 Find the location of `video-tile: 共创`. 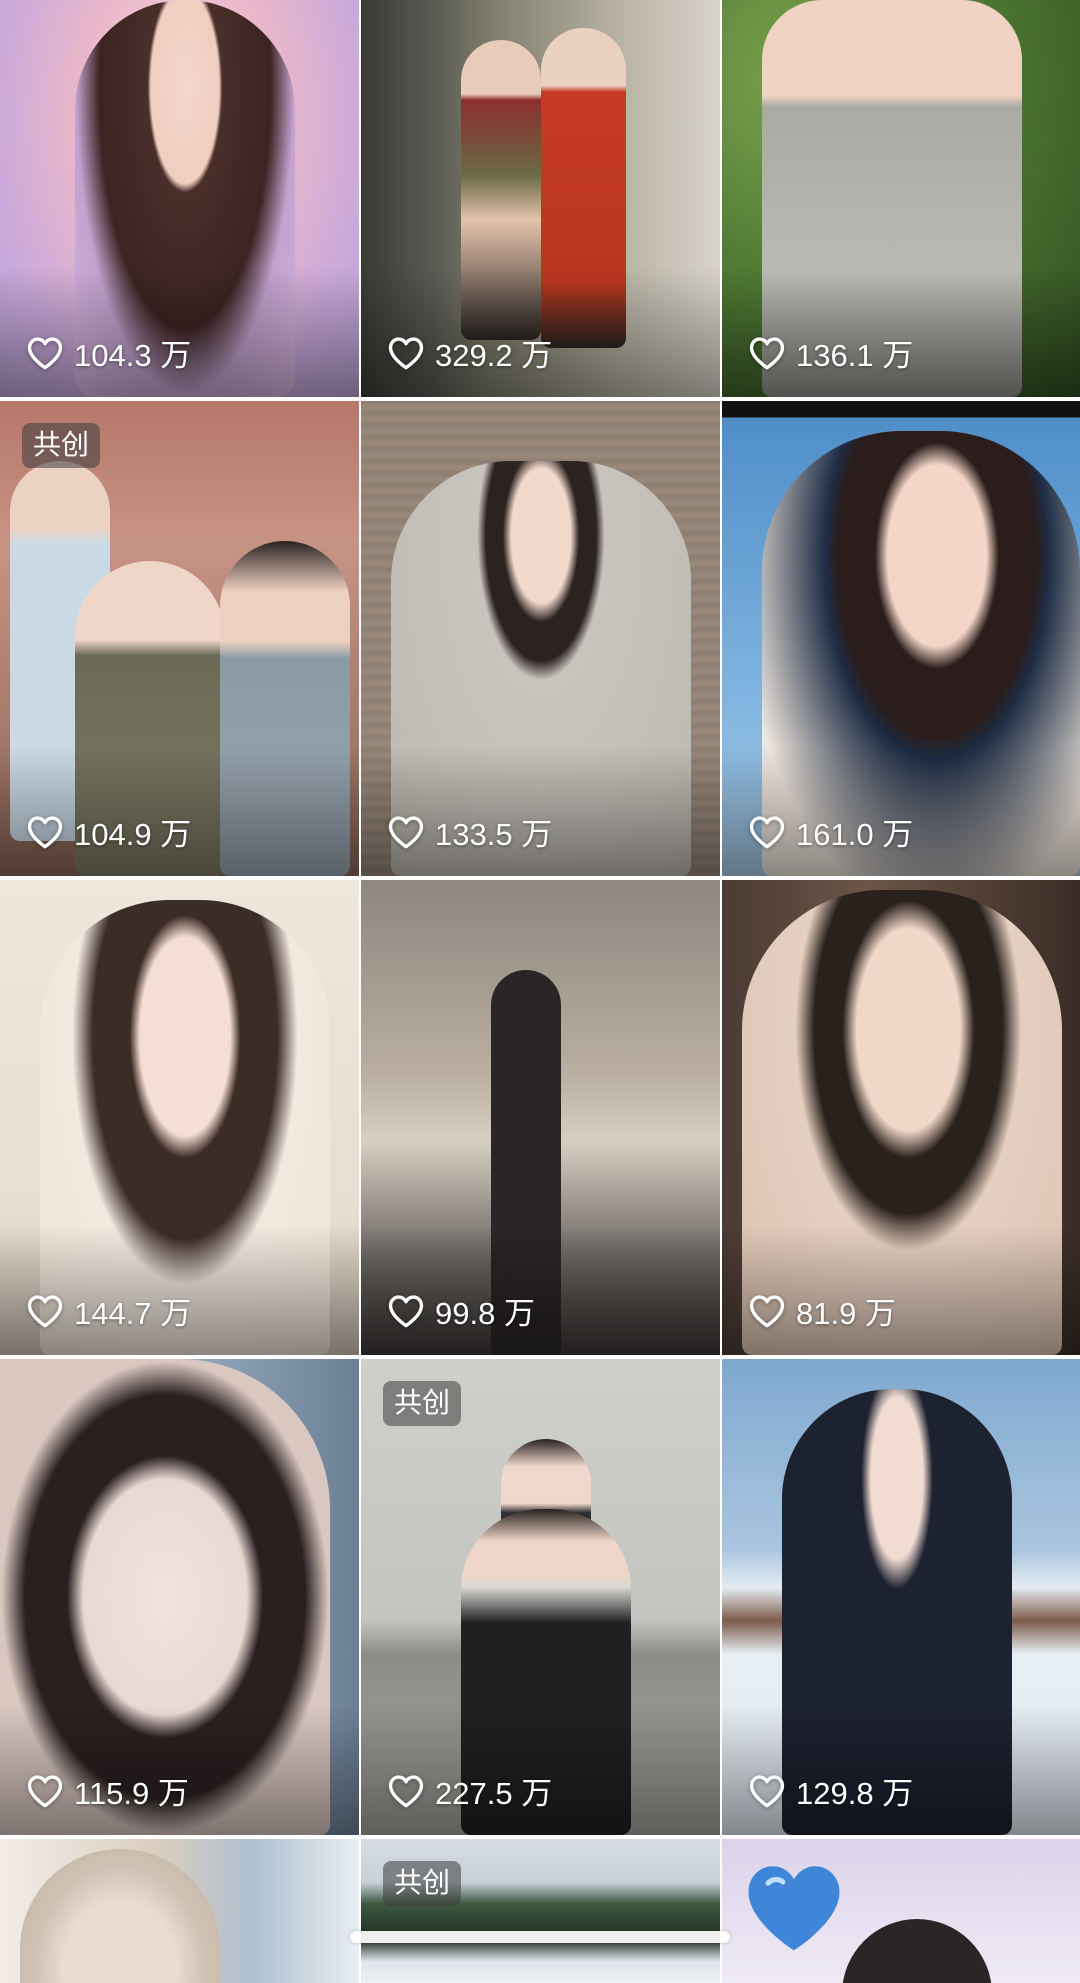

video-tile: 共创 is located at coordinates (540, 1911).